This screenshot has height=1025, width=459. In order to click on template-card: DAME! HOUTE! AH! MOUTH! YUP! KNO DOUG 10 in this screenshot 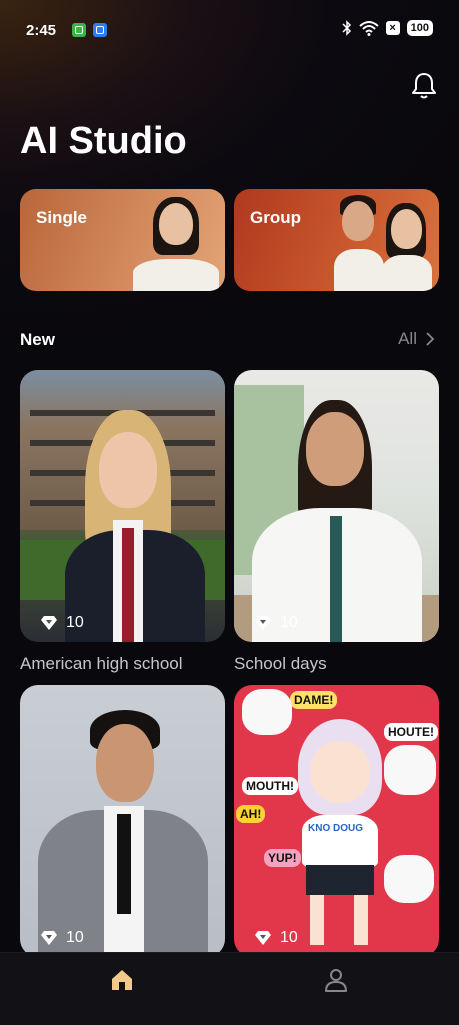, I will do `click(336, 821)`.